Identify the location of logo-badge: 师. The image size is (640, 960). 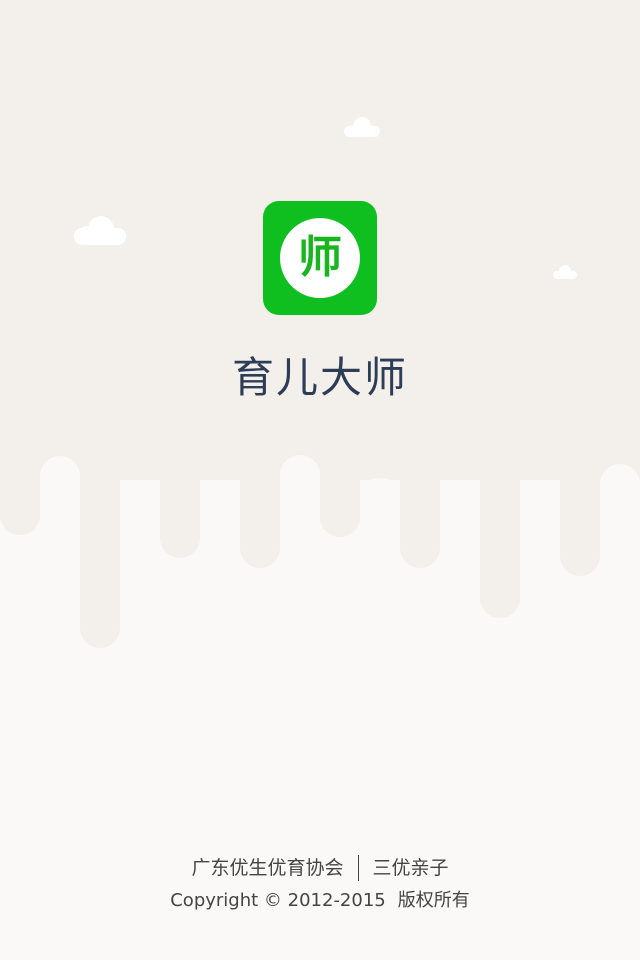
(320, 258).